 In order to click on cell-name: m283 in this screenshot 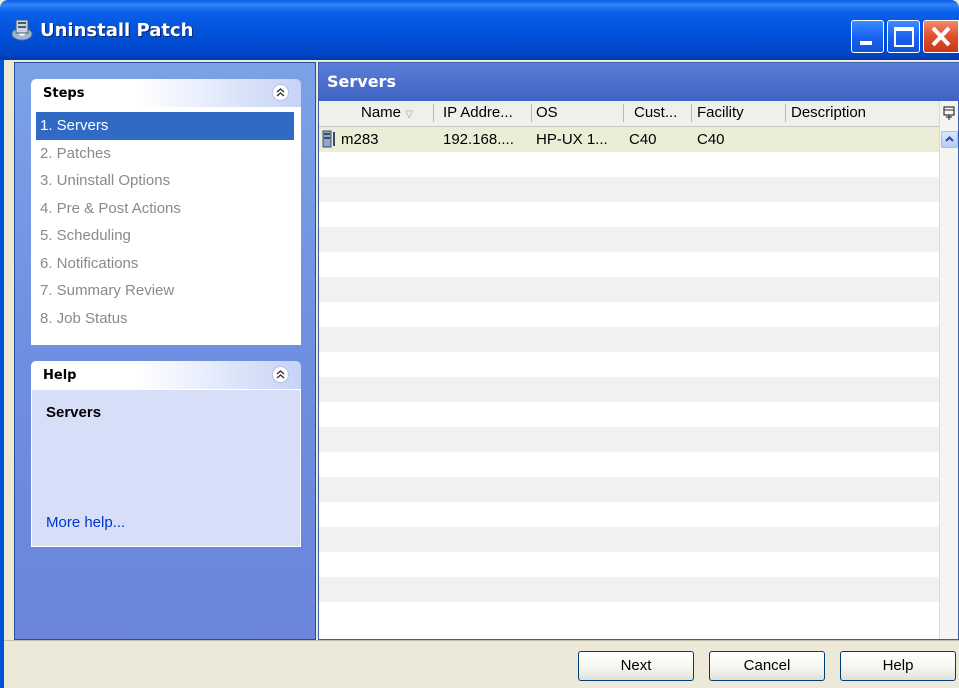, I will do `click(360, 139)`.